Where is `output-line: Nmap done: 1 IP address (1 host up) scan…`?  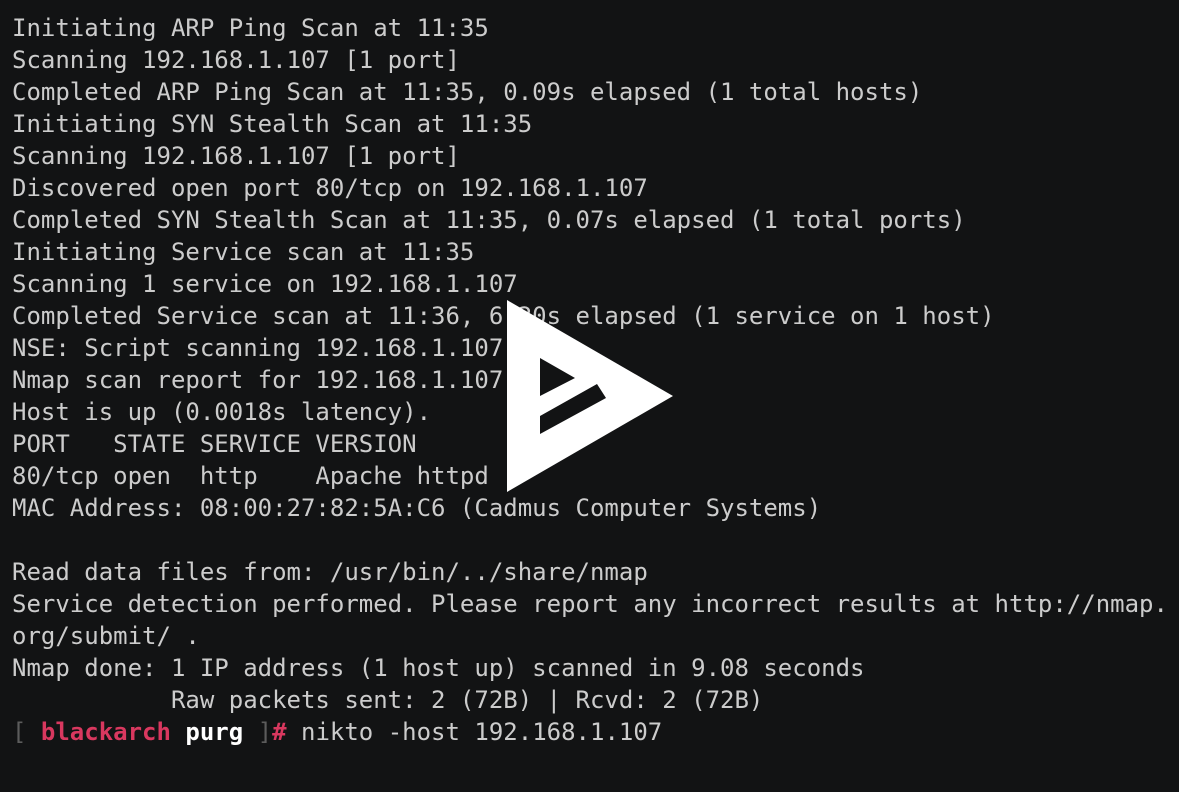
output-line: Nmap done: 1 IP address (1 host up) scan… is located at coordinates (438, 668).